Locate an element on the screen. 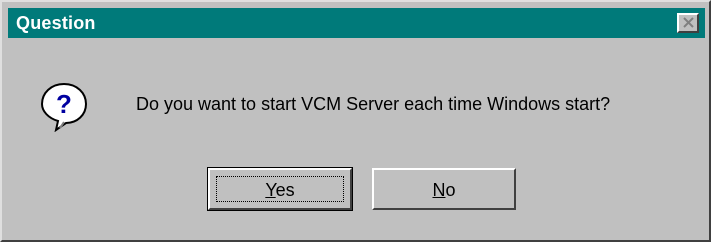 The width and height of the screenshot is (711, 242). no-label-rest: o is located at coordinates (450, 190).